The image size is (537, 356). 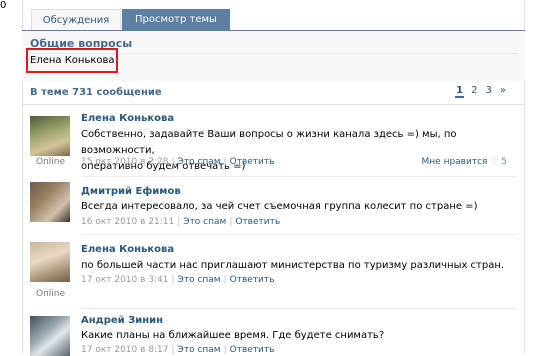 What do you see at coordinates (273, 15) in the screenshot?
I see `tab-bar: Обсуждения Просмотр темы` at bounding box center [273, 15].